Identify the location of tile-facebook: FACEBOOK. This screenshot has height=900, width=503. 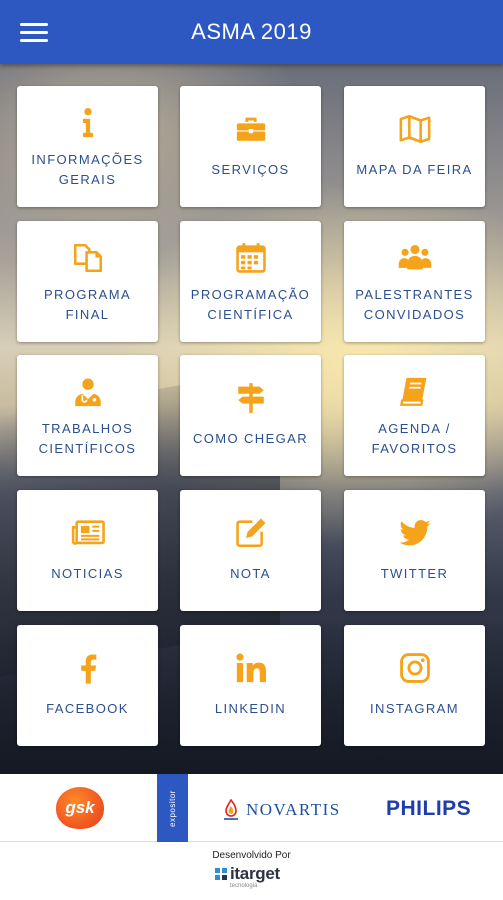
(87, 685).